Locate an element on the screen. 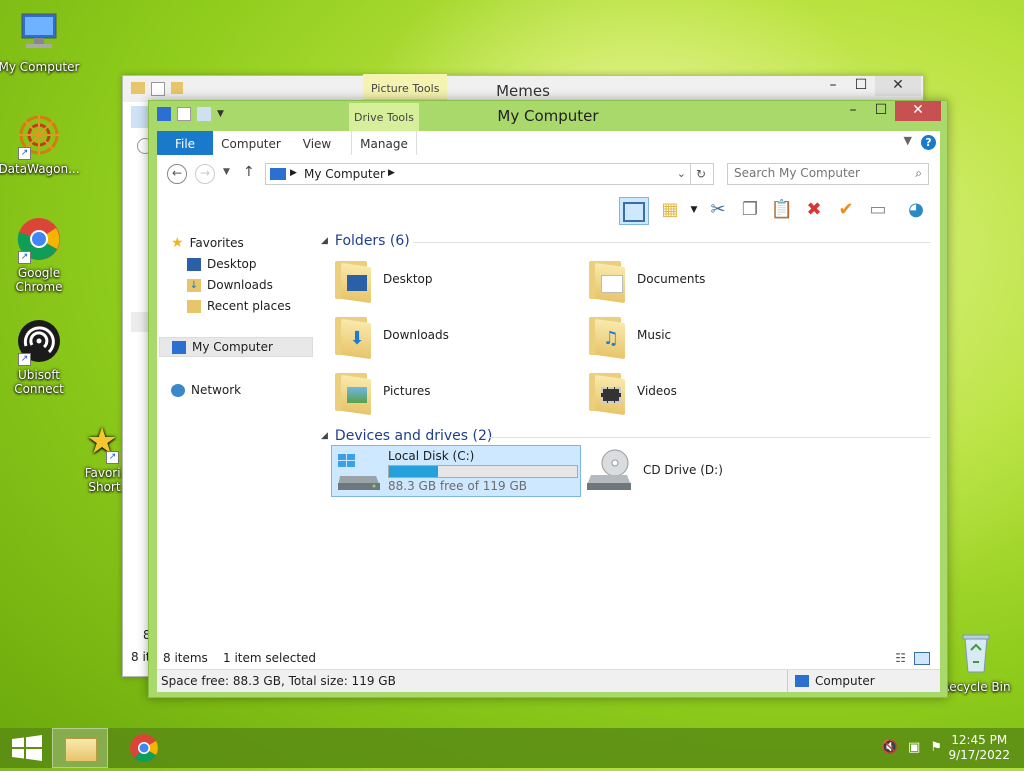 This screenshot has width=1024, height=771. clock-date: 9/17/2022 is located at coordinates (979, 755).